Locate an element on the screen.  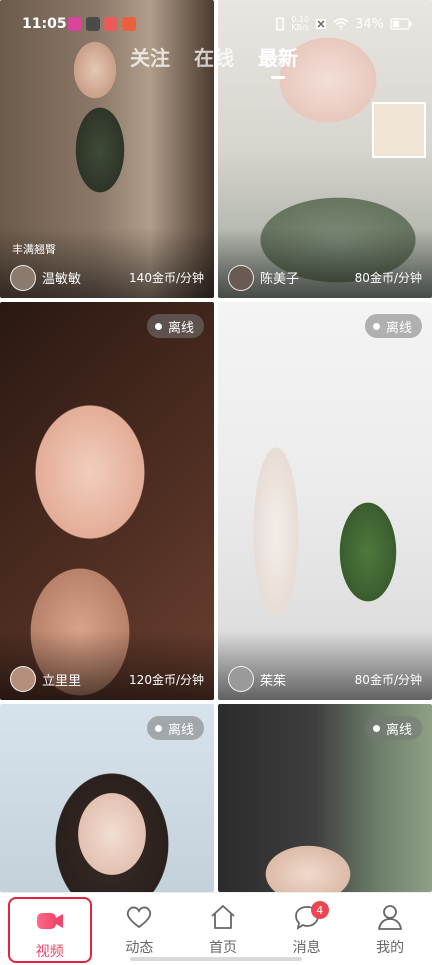
vibrate-icon is located at coordinates (280, 24).